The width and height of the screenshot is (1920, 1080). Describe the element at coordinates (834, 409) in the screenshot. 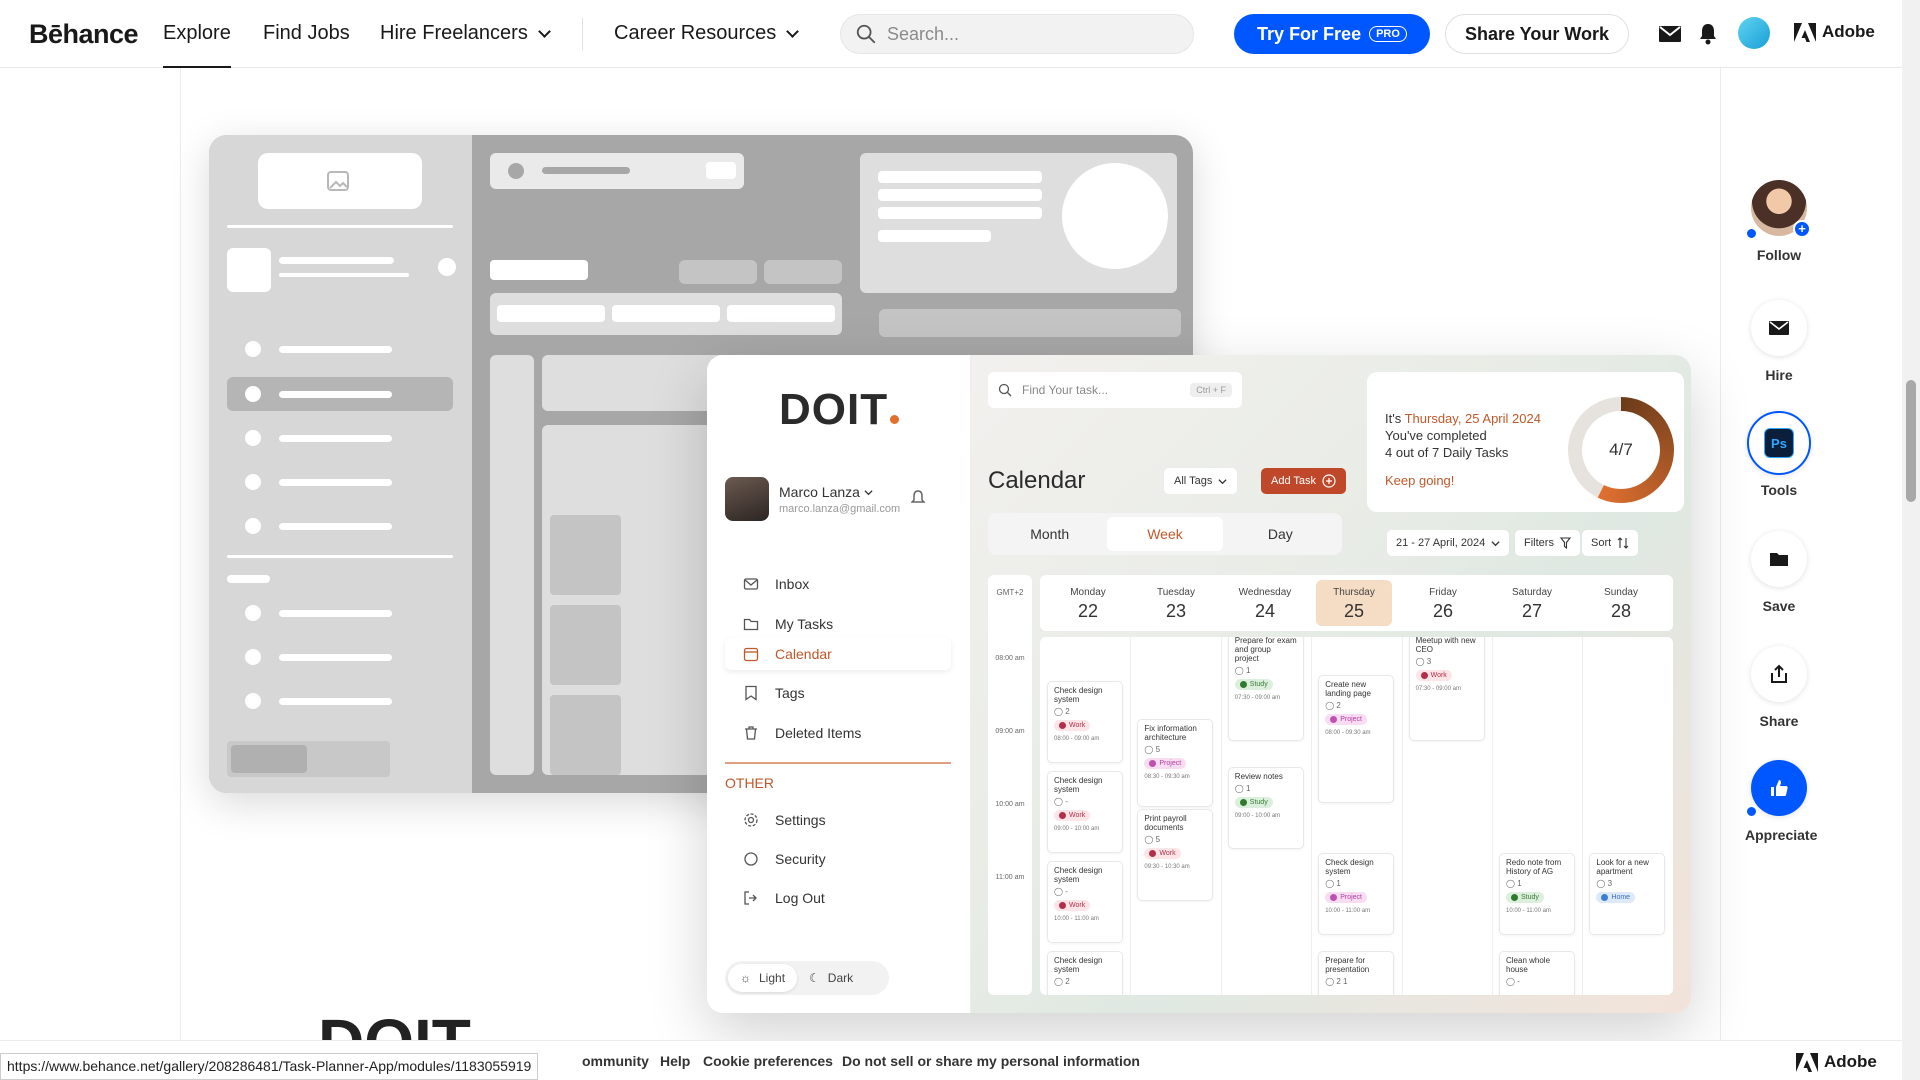

I see `doit-logo-text: DOIT` at that location.